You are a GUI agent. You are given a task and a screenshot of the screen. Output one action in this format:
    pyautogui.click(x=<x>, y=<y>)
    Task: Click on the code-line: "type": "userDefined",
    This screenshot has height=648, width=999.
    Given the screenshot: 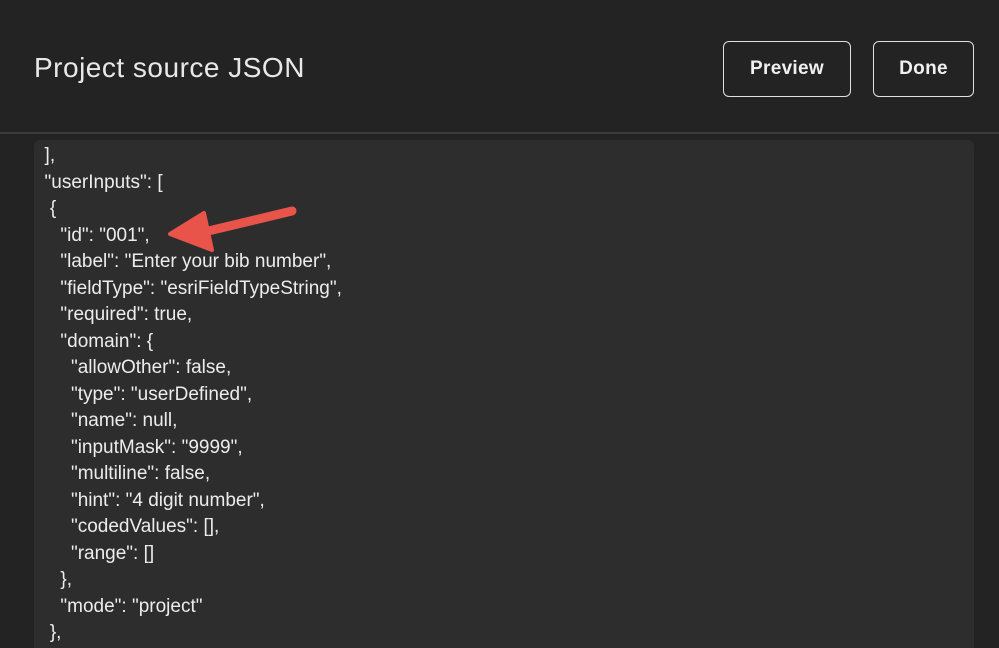 What is the action you would take?
    pyautogui.click(x=143, y=394)
    